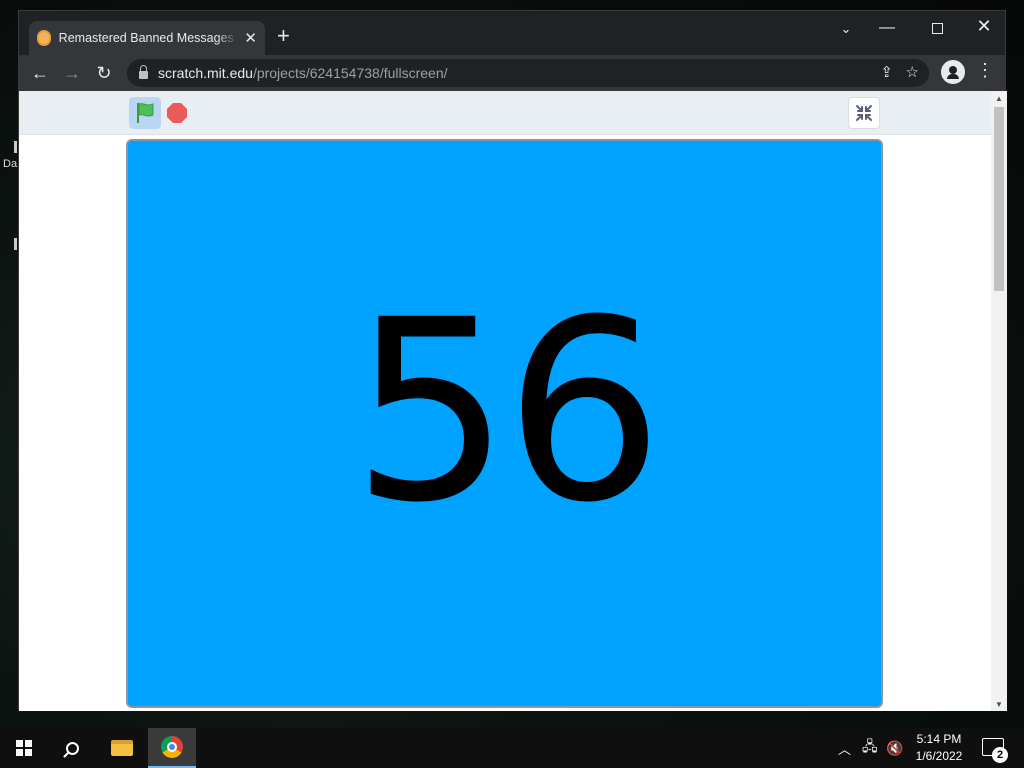  I want to click on green-flag-button, so click(145, 113).